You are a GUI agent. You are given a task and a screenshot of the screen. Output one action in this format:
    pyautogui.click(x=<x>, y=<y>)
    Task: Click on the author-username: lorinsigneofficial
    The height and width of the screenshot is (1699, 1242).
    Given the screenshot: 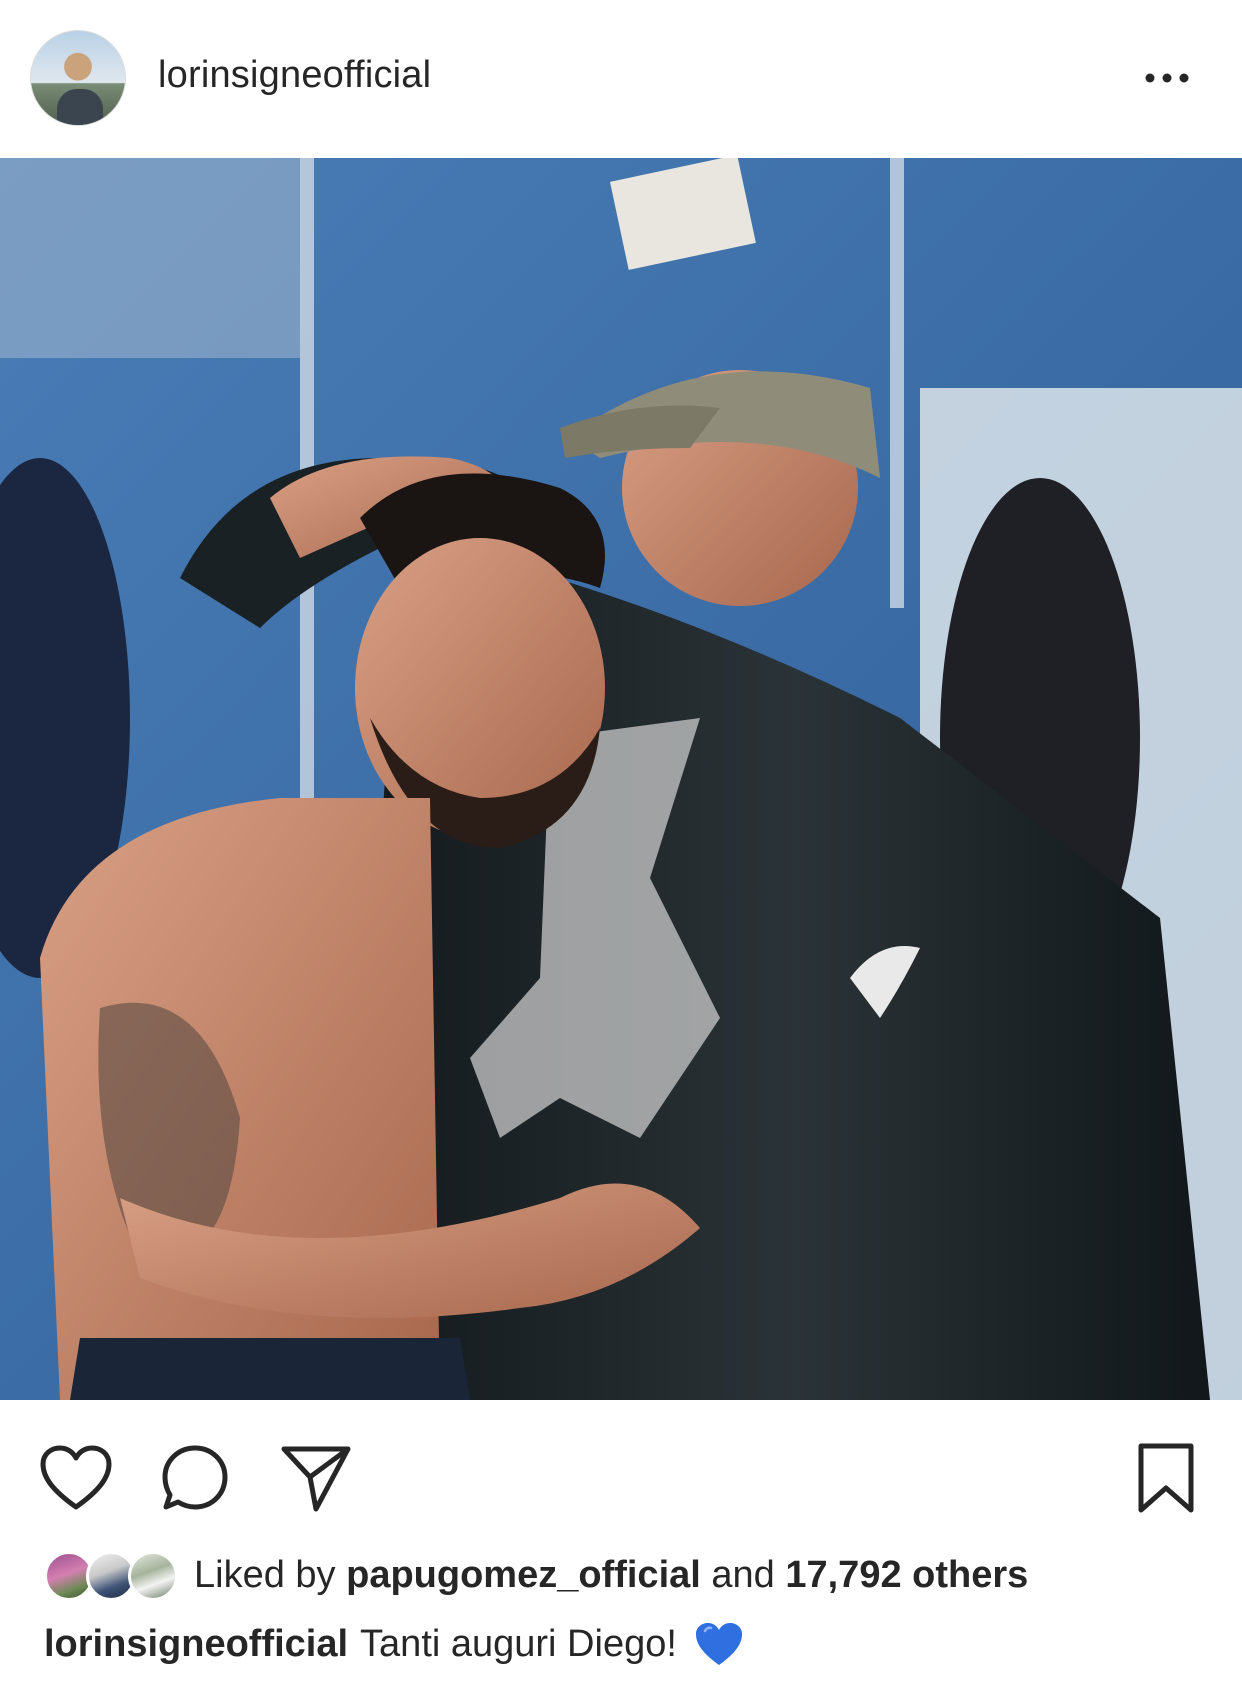 What is the action you would take?
    pyautogui.click(x=294, y=75)
    